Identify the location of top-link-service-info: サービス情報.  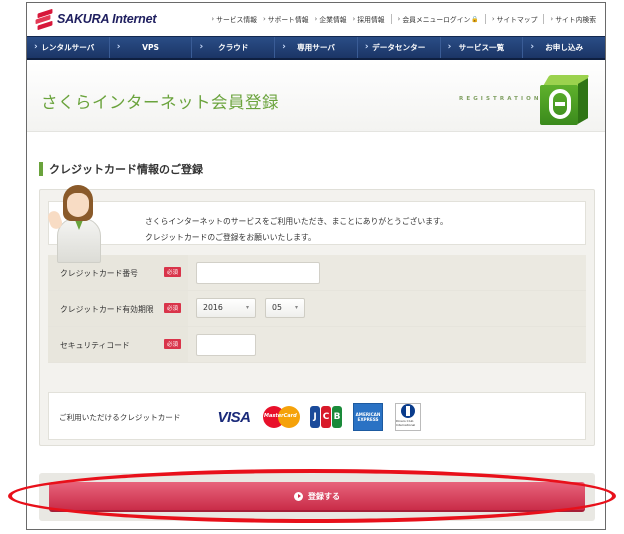
(234, 19).